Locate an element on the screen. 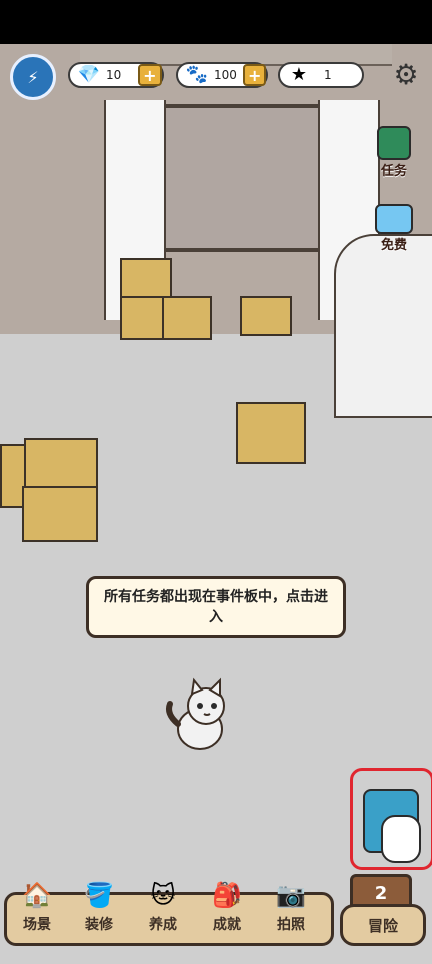  gems-value: 10 is located at coordinates (114, 75).